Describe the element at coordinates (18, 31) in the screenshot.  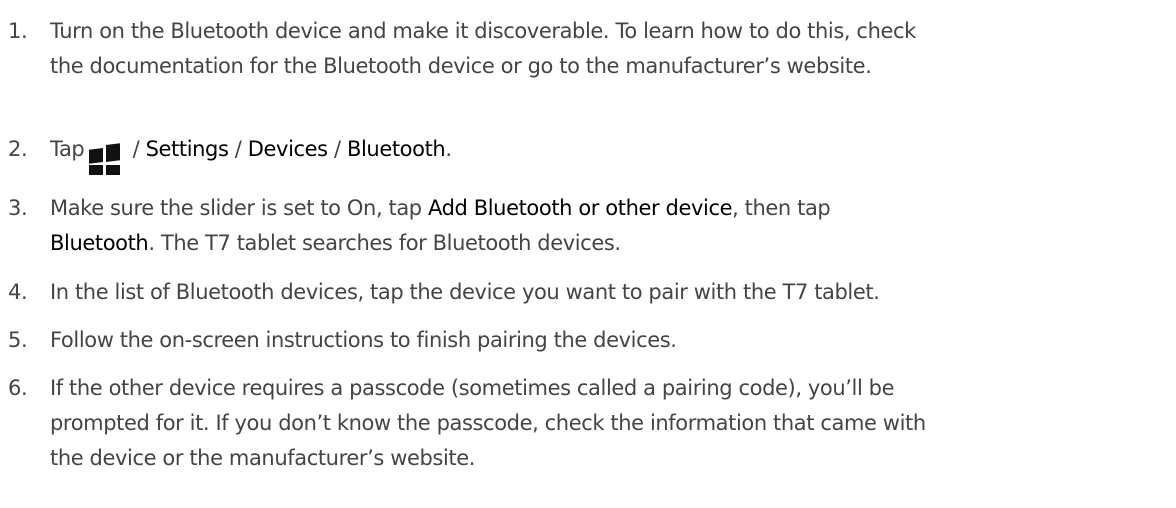
I see `step-number: 1.` at that location.